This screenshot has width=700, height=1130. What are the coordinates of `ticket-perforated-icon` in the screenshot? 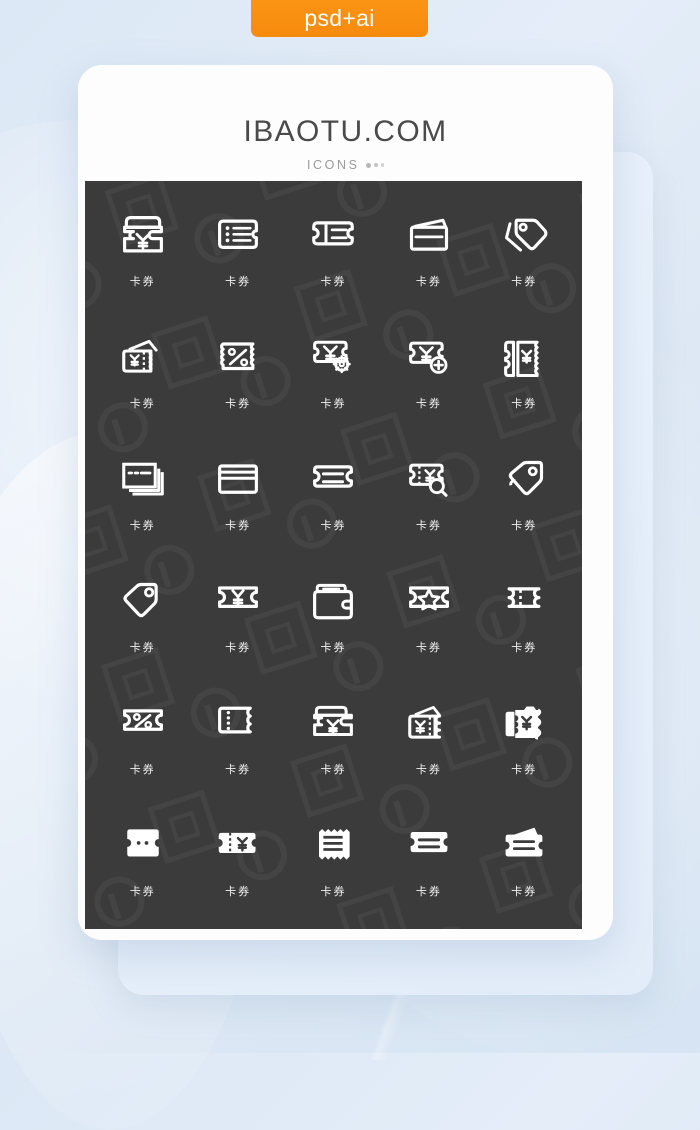 It's located at (524, 602).